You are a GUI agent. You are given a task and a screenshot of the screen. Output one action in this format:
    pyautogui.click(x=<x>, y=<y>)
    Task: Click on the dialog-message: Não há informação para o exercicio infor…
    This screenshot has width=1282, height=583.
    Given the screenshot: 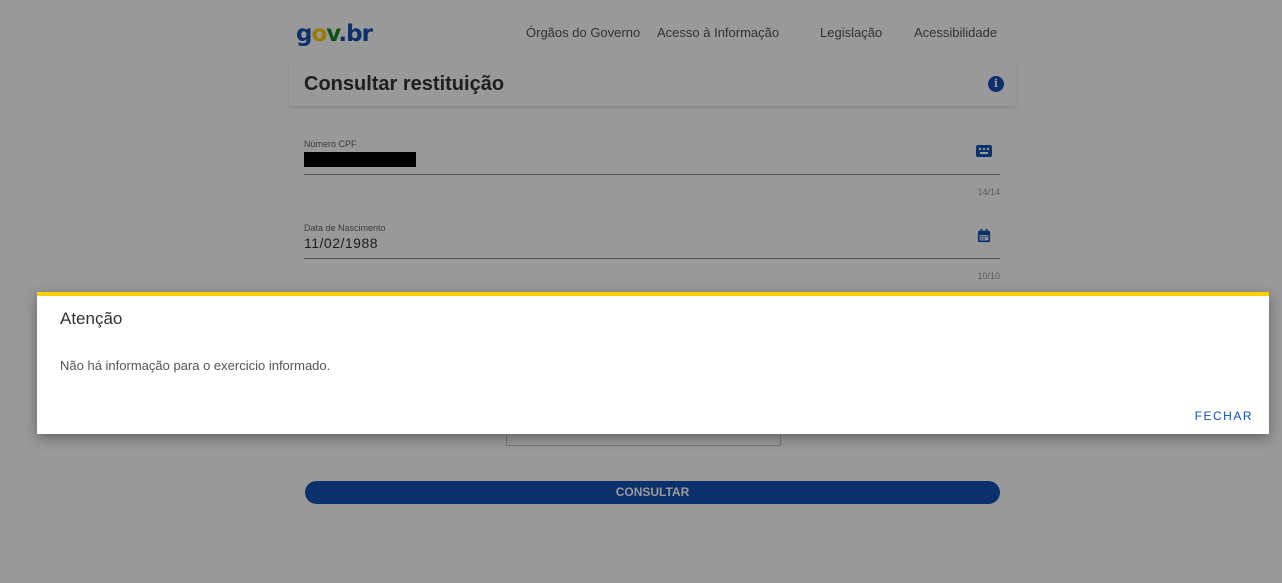 What is the action you would take?
    pyautogui.click(x=195, y=365)
    